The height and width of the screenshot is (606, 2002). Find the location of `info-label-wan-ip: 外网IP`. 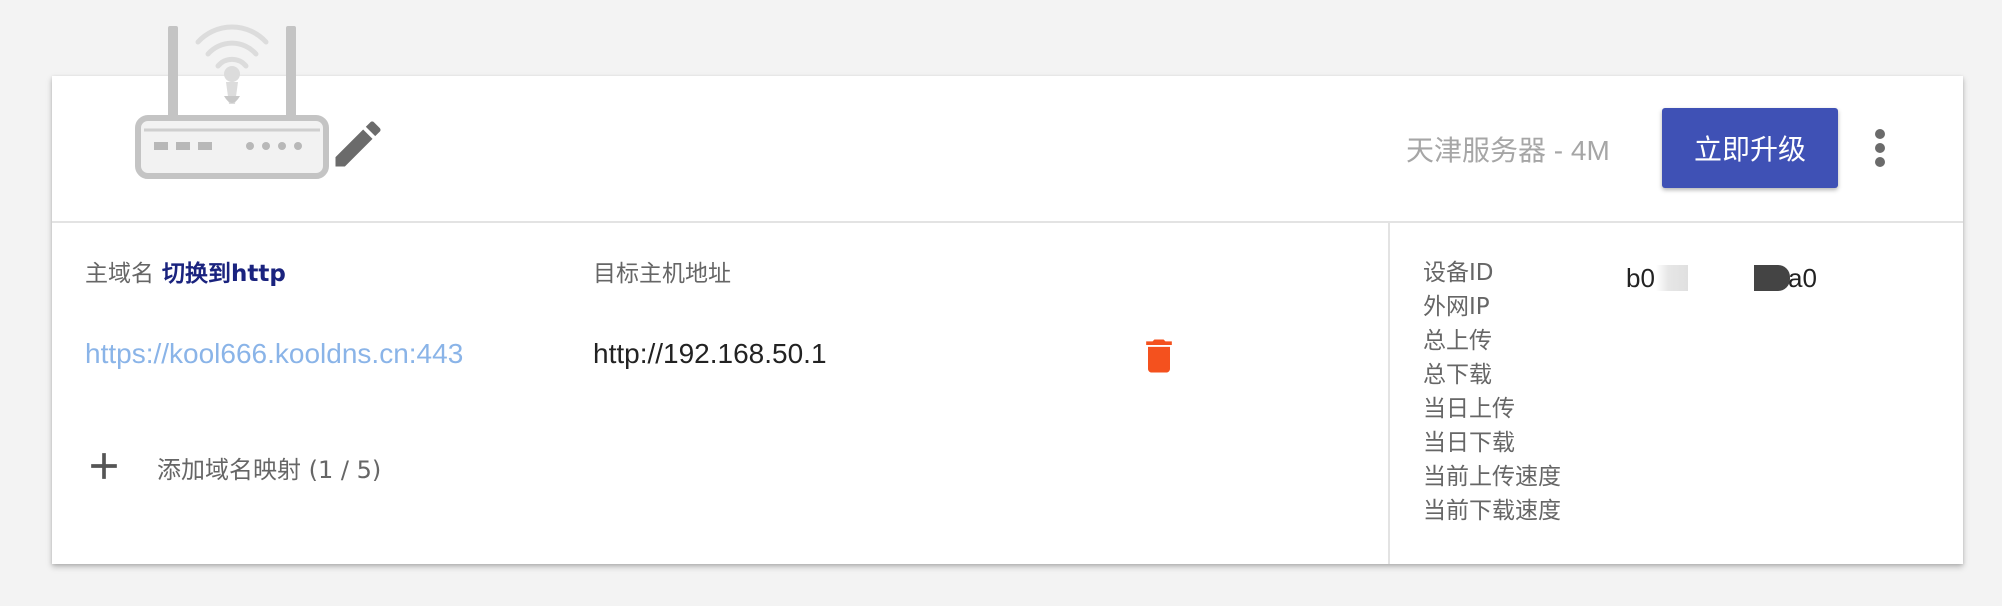

info-label-wan-ip: 外网IP is located at coordinates (1456, 307).